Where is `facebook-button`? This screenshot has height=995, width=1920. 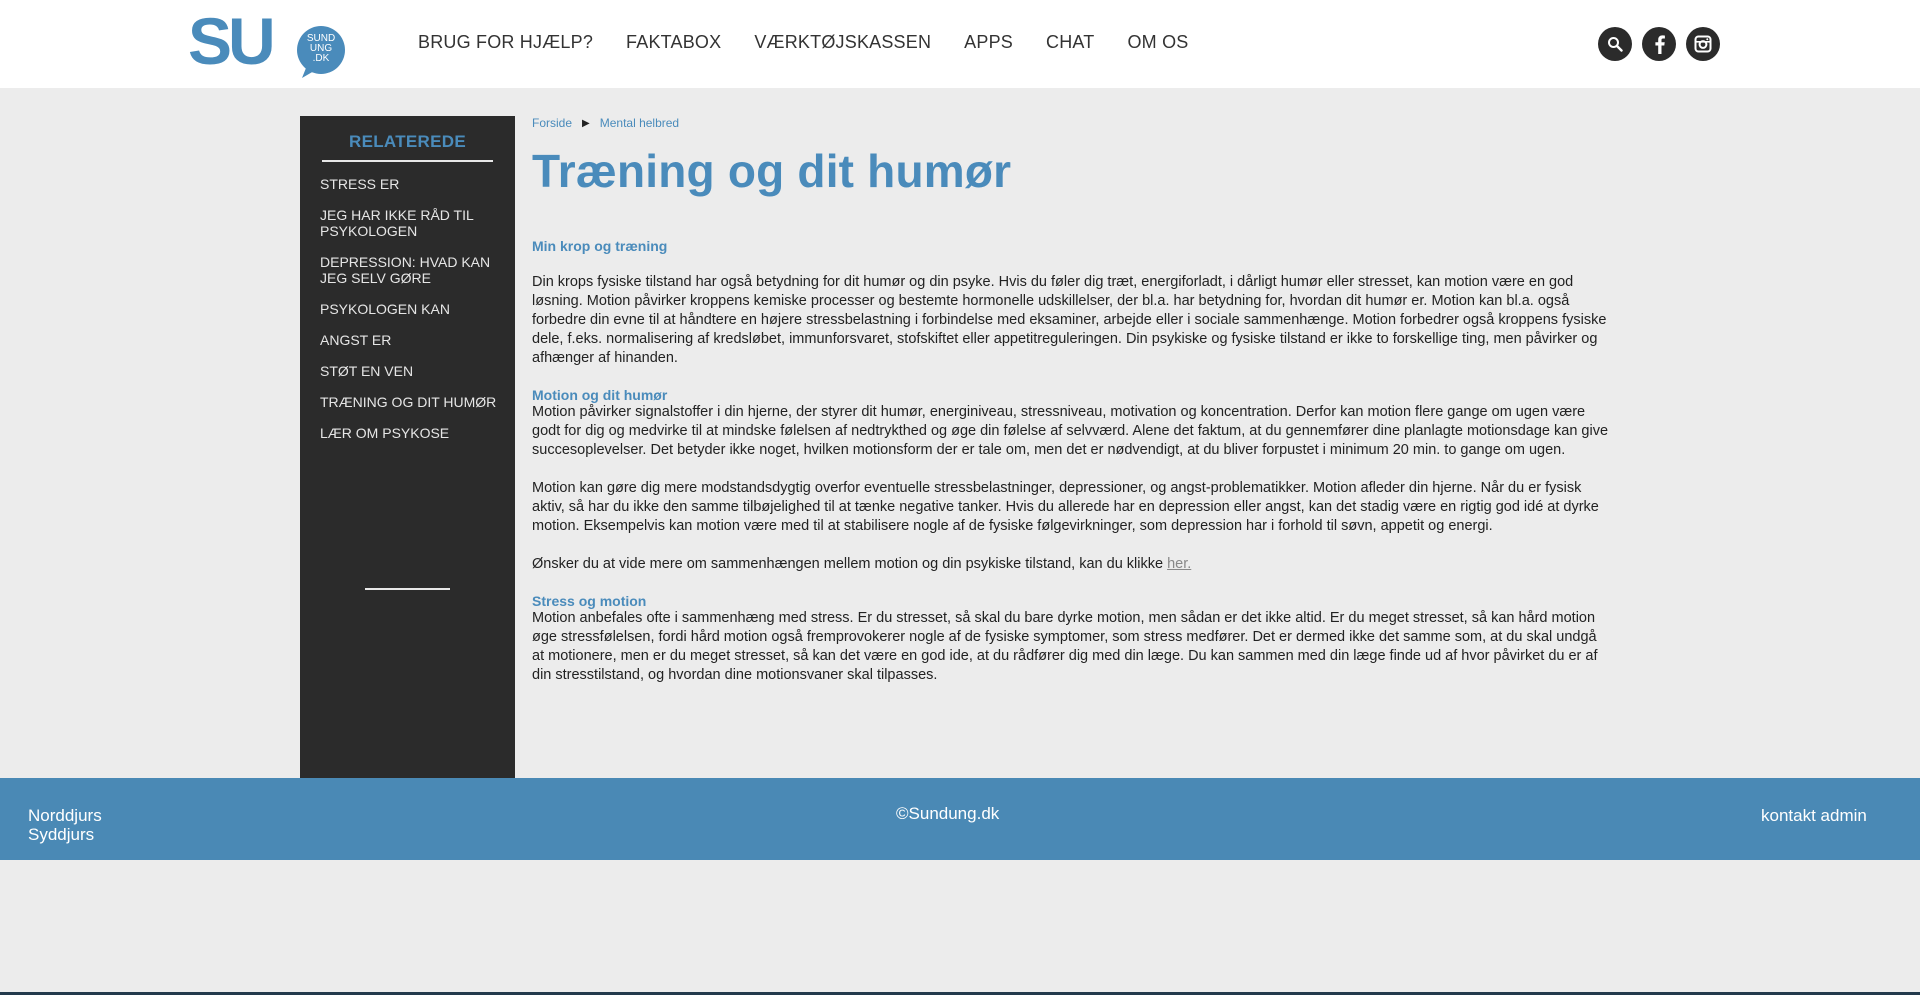
facebook-button is located at coordinates (1659, 44).